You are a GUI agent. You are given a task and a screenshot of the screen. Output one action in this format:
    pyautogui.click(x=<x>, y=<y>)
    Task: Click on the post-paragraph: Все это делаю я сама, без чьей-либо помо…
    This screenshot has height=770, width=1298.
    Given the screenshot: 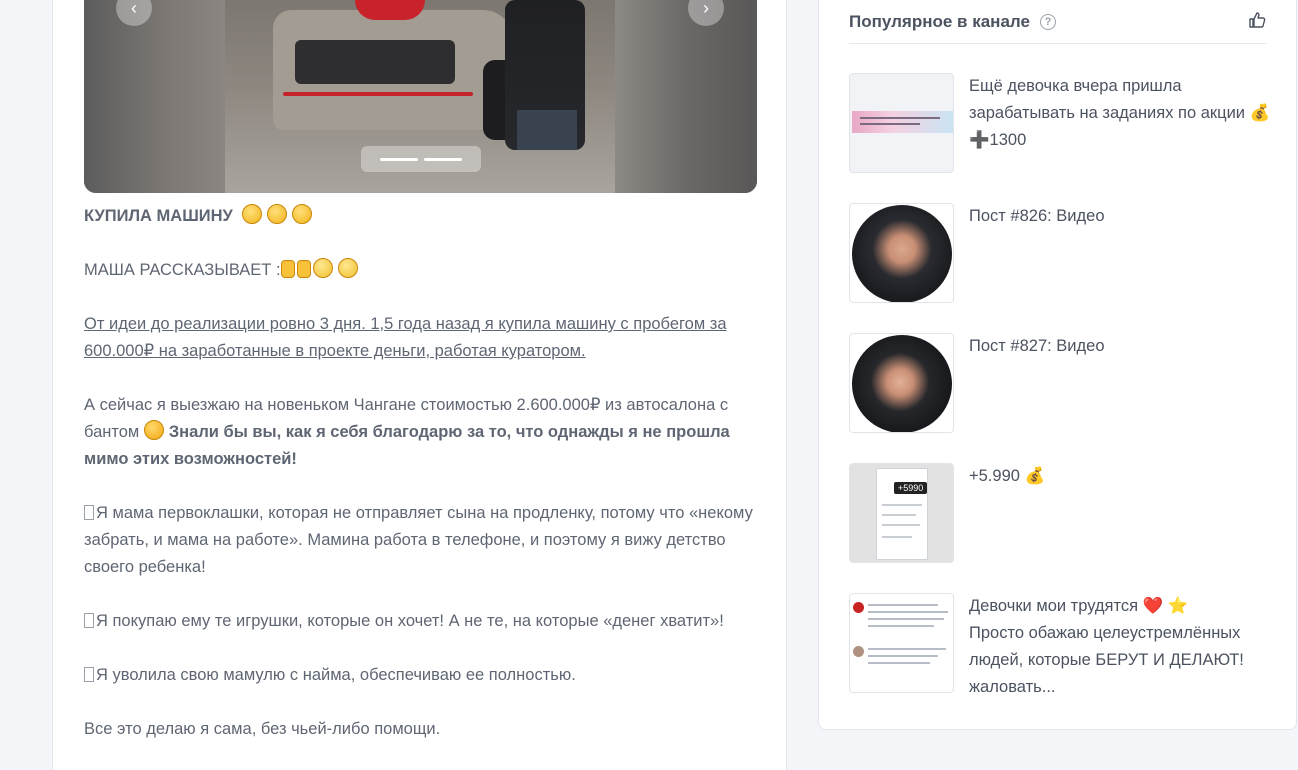 What is the action you would take?
    pyautogui.click(x=262, y=729)
    